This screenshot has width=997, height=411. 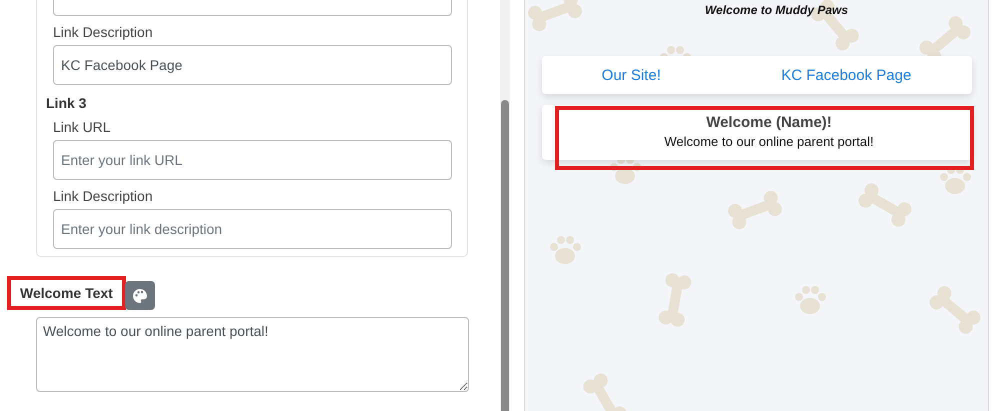 I want to click on welcome-message: Welcome to our online parent portal!, so click(x=769, y=141).